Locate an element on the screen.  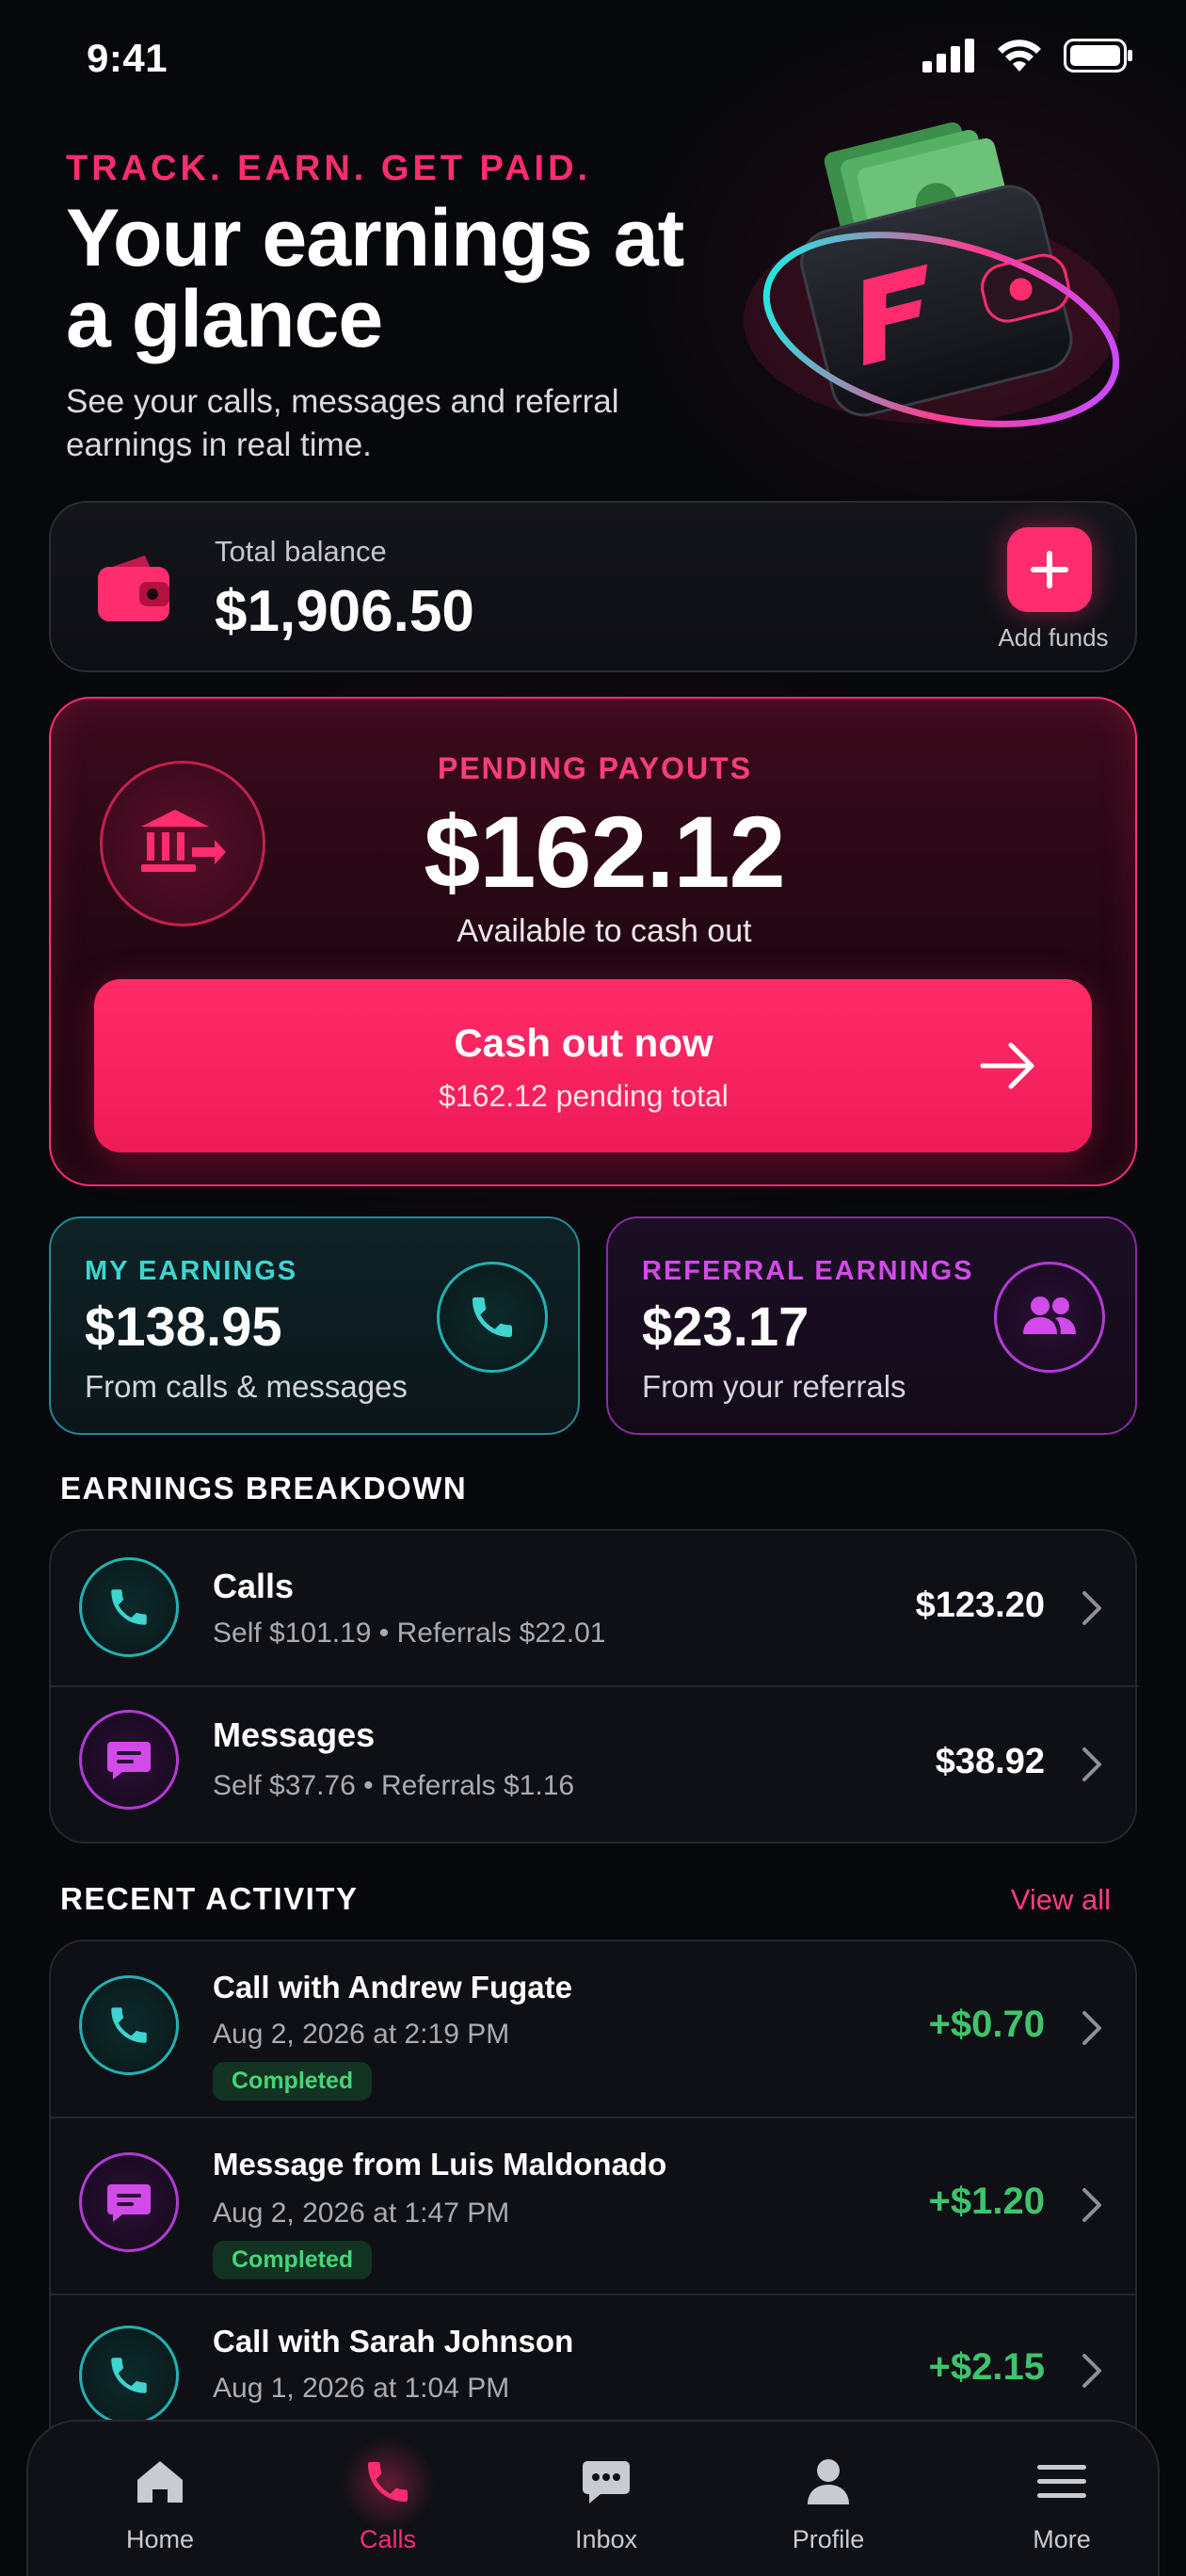
activity-amount: +$2.15 is located at coordinates (986, 2367).